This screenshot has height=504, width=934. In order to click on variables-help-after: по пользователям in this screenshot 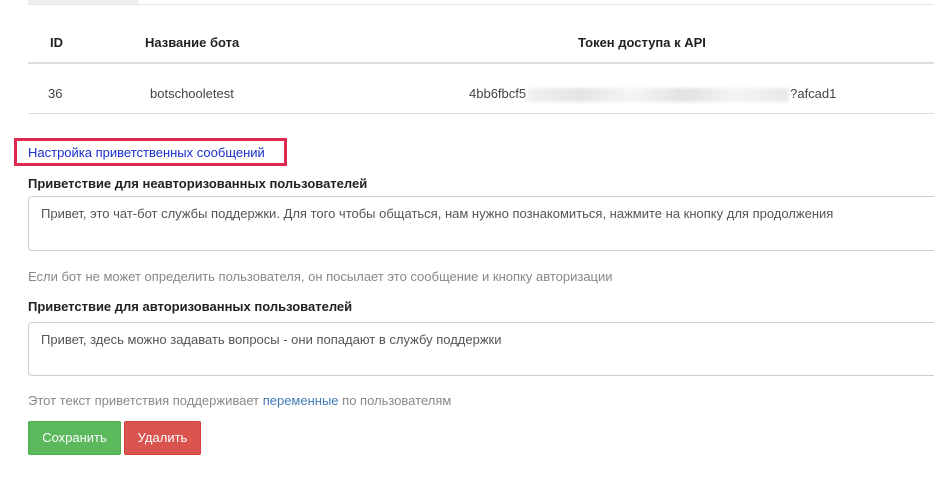, I will do `click(395, 400)`.